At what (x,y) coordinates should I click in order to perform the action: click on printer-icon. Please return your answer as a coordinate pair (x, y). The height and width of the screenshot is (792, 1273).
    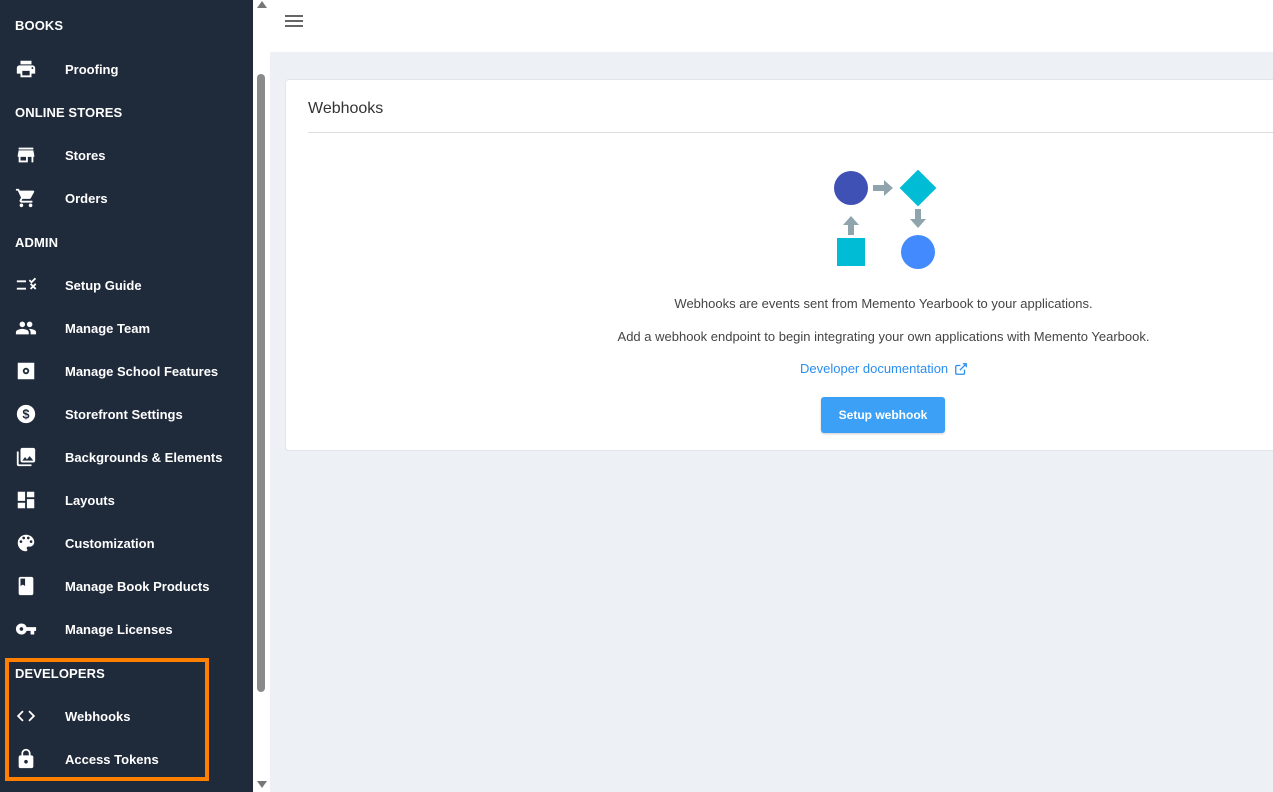
    Looking at the image, I should click on (26, 69).